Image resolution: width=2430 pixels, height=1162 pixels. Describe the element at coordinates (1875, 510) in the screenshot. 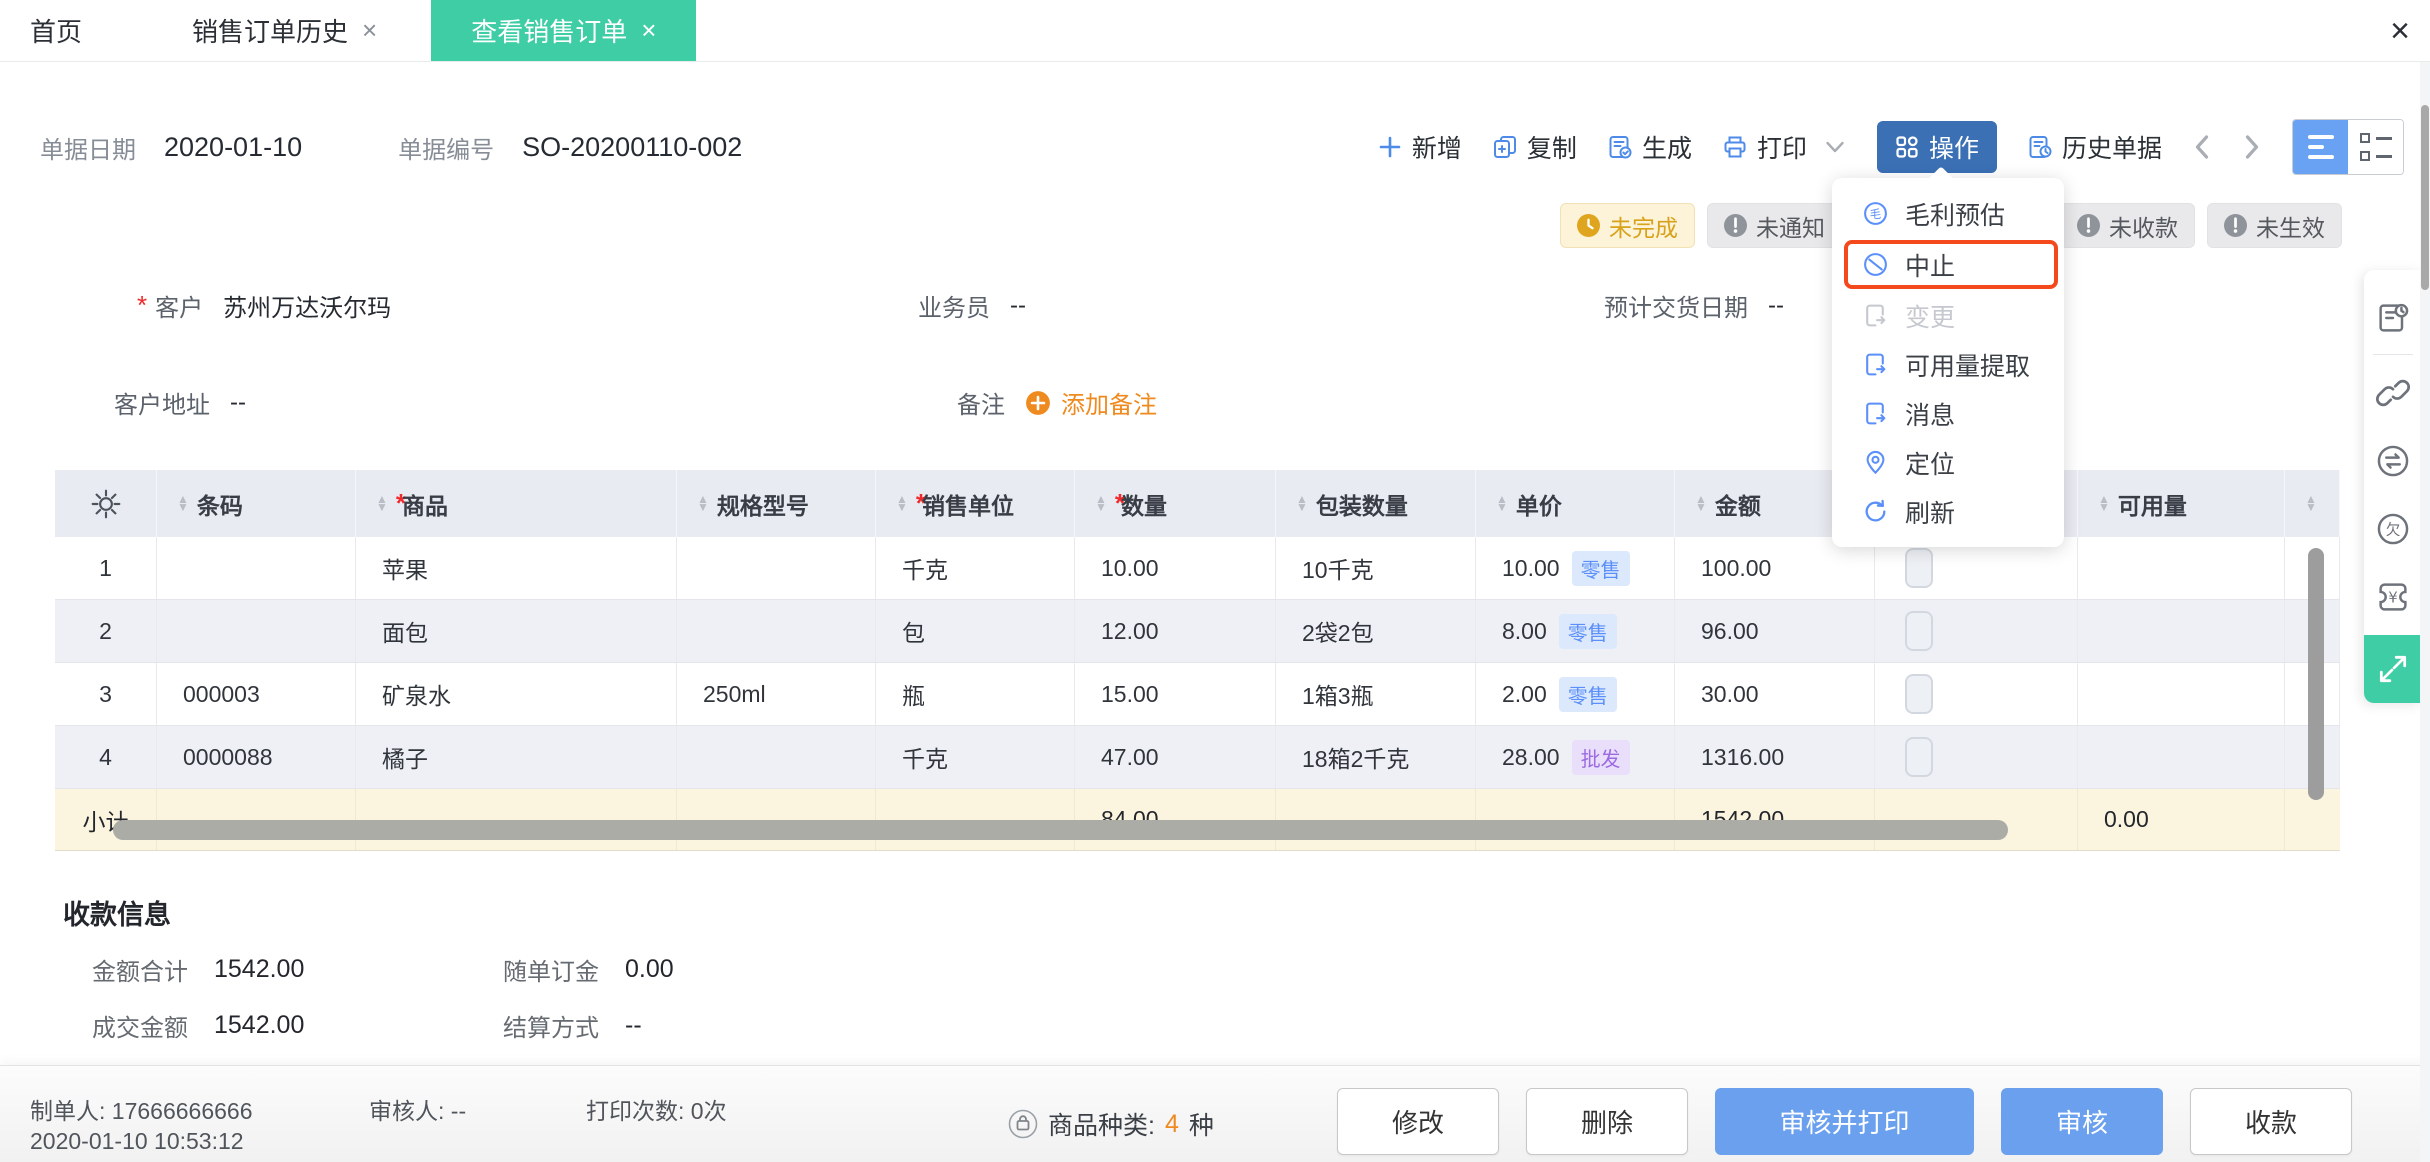

I see `refresh-icon` at that location.